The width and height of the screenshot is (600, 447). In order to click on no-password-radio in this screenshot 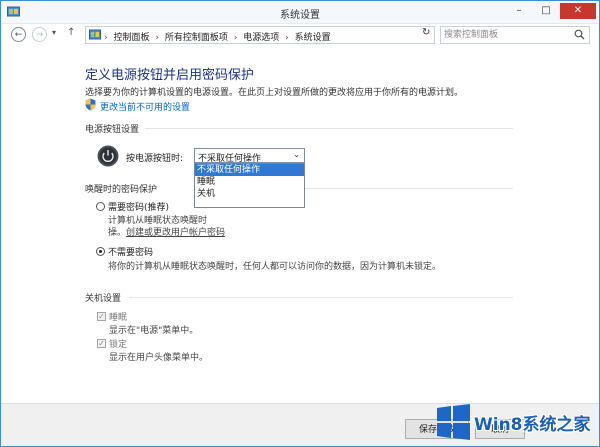, I will do `click(100, 251)`.